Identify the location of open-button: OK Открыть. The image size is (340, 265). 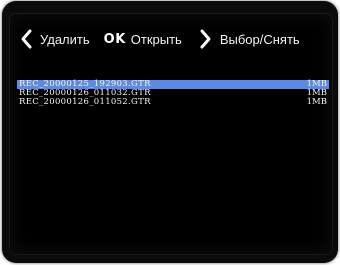
(143, 39).